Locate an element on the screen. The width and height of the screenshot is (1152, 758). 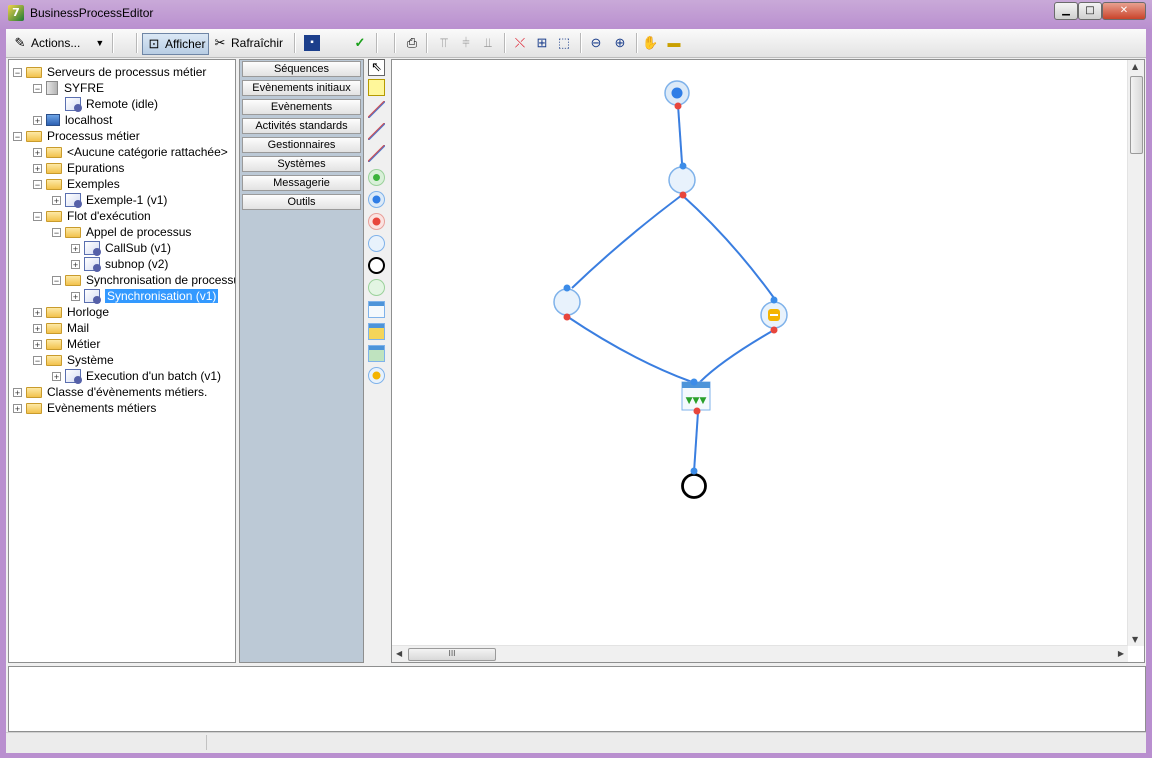
link3-tool-icon is located at coordinates (376, 153).